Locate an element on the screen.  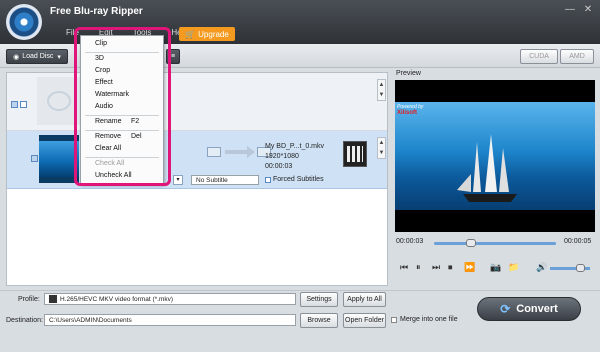
apply-to-all-label: Apply to All is located at coordinates (364, 299).